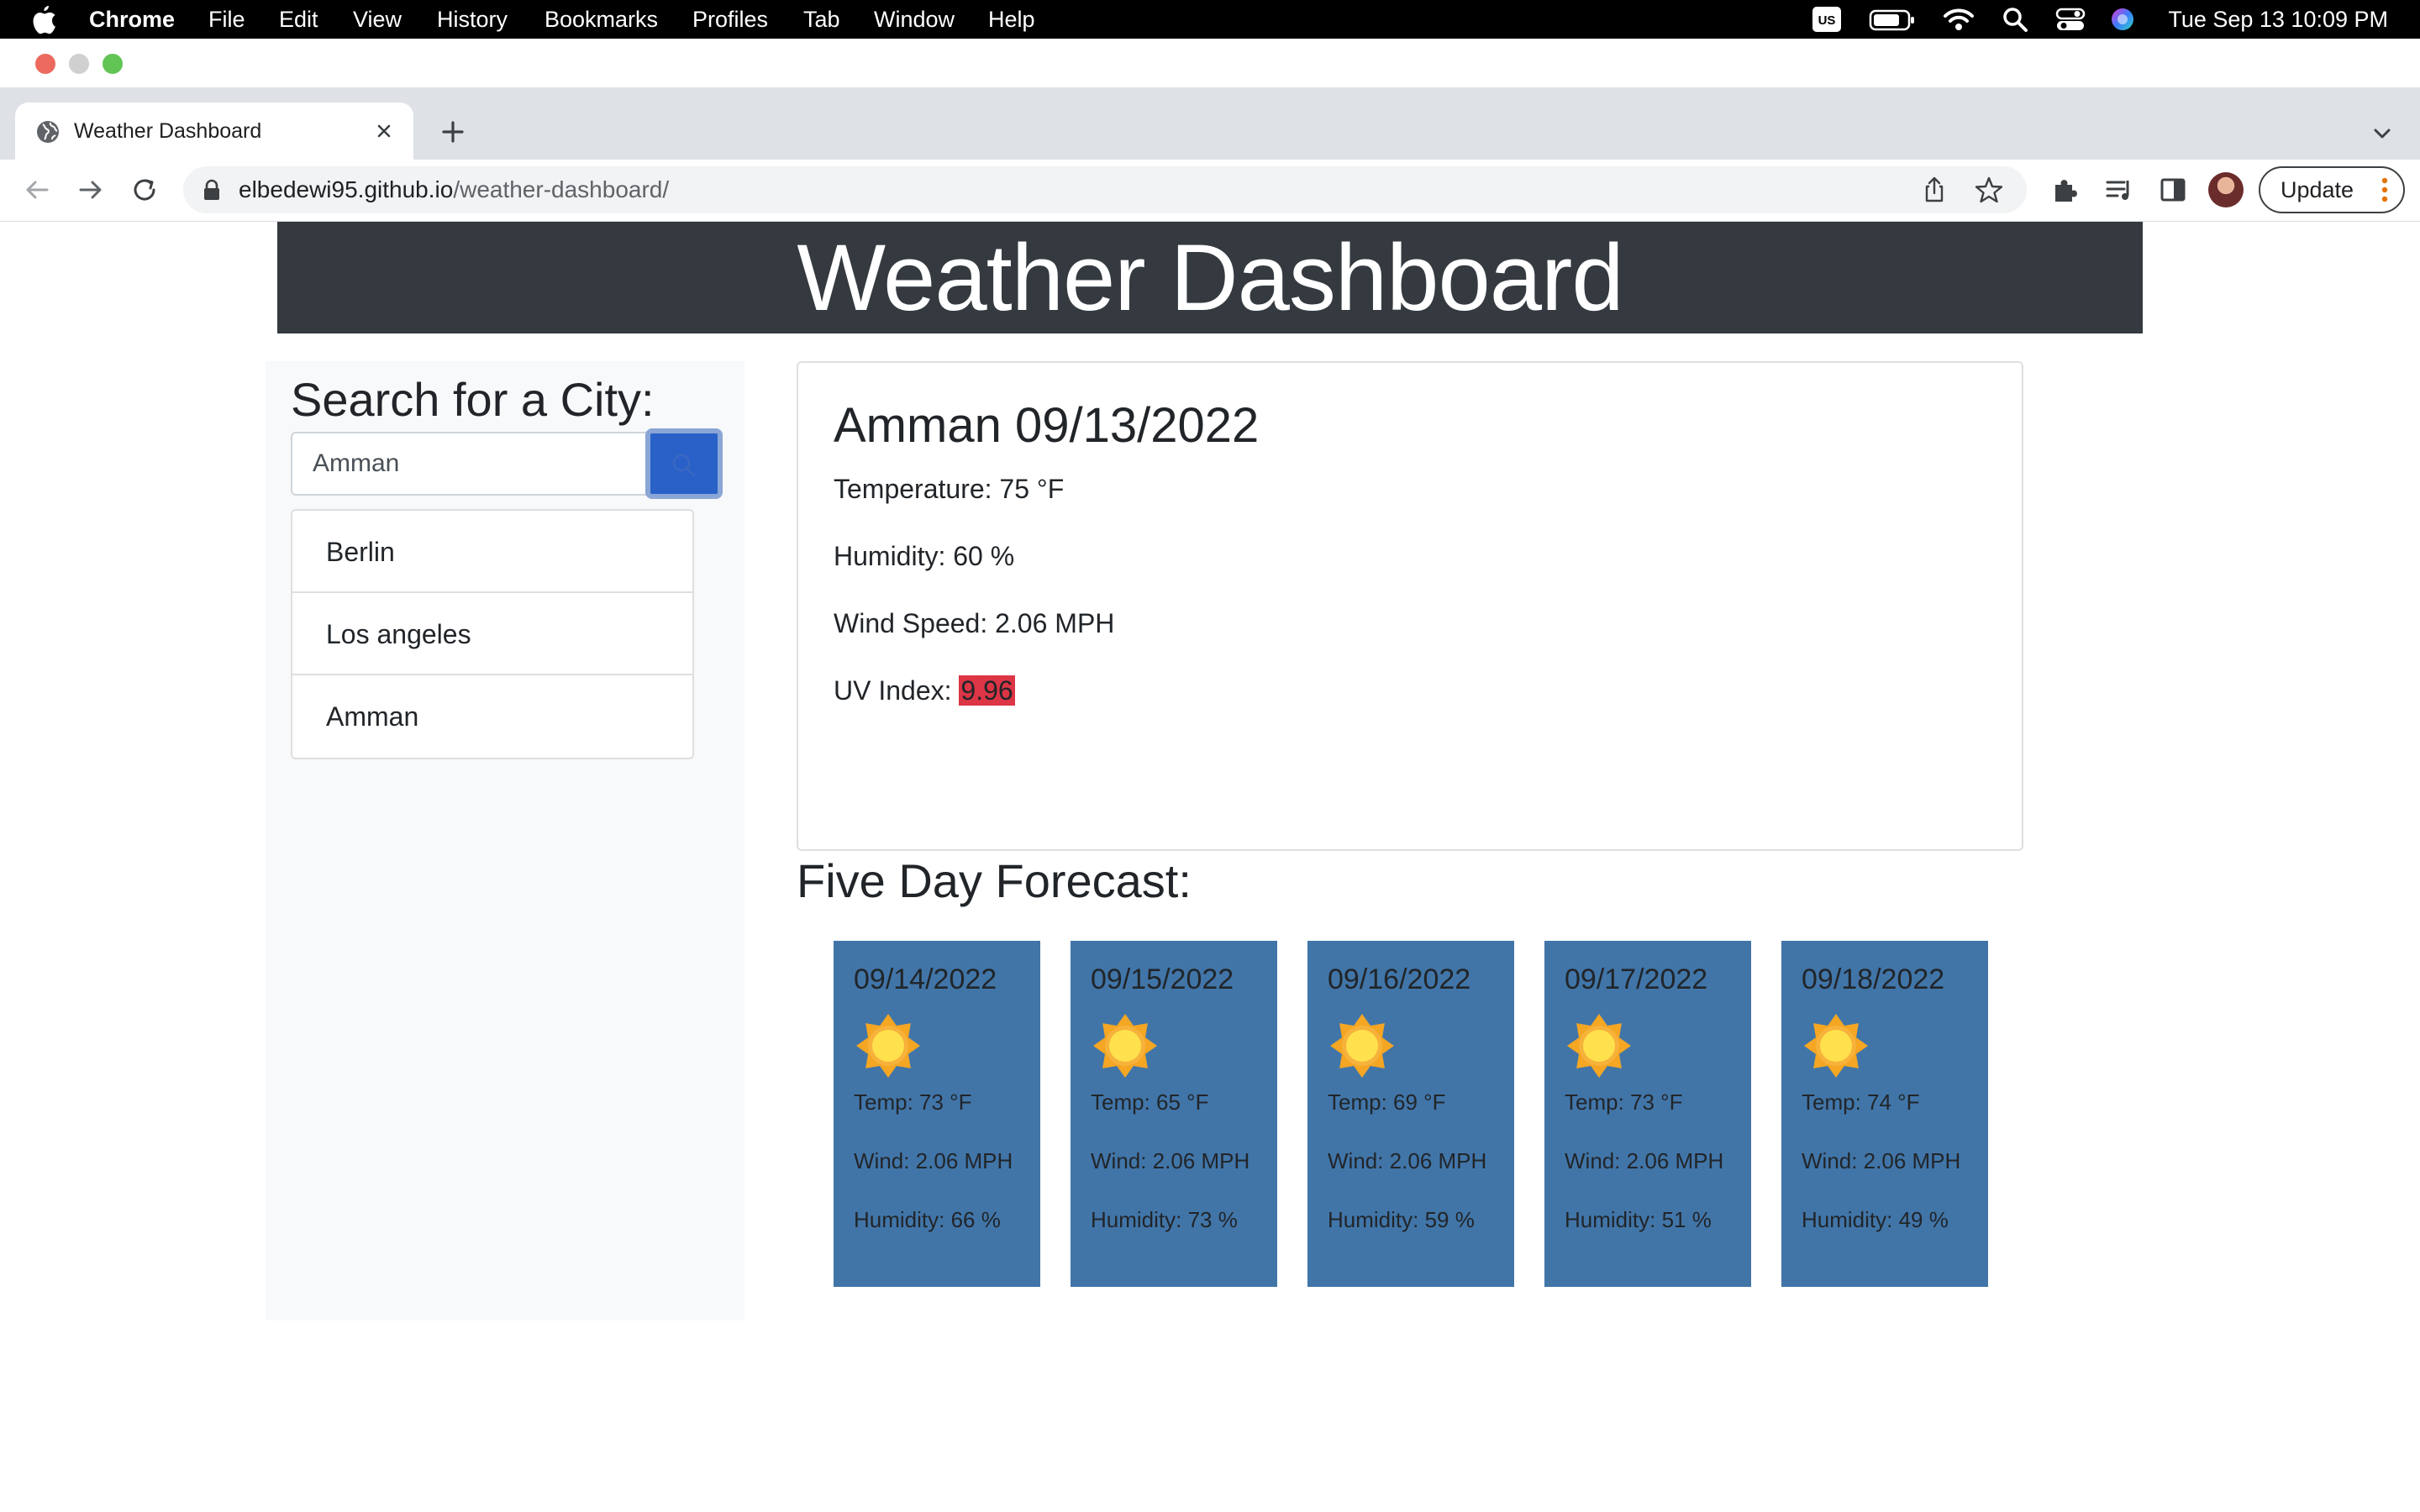 Image resolution: width=2420 pixels, height=1512 pixels. I want to click on forecast-date: 09/18/2022, so click(1873, 979).